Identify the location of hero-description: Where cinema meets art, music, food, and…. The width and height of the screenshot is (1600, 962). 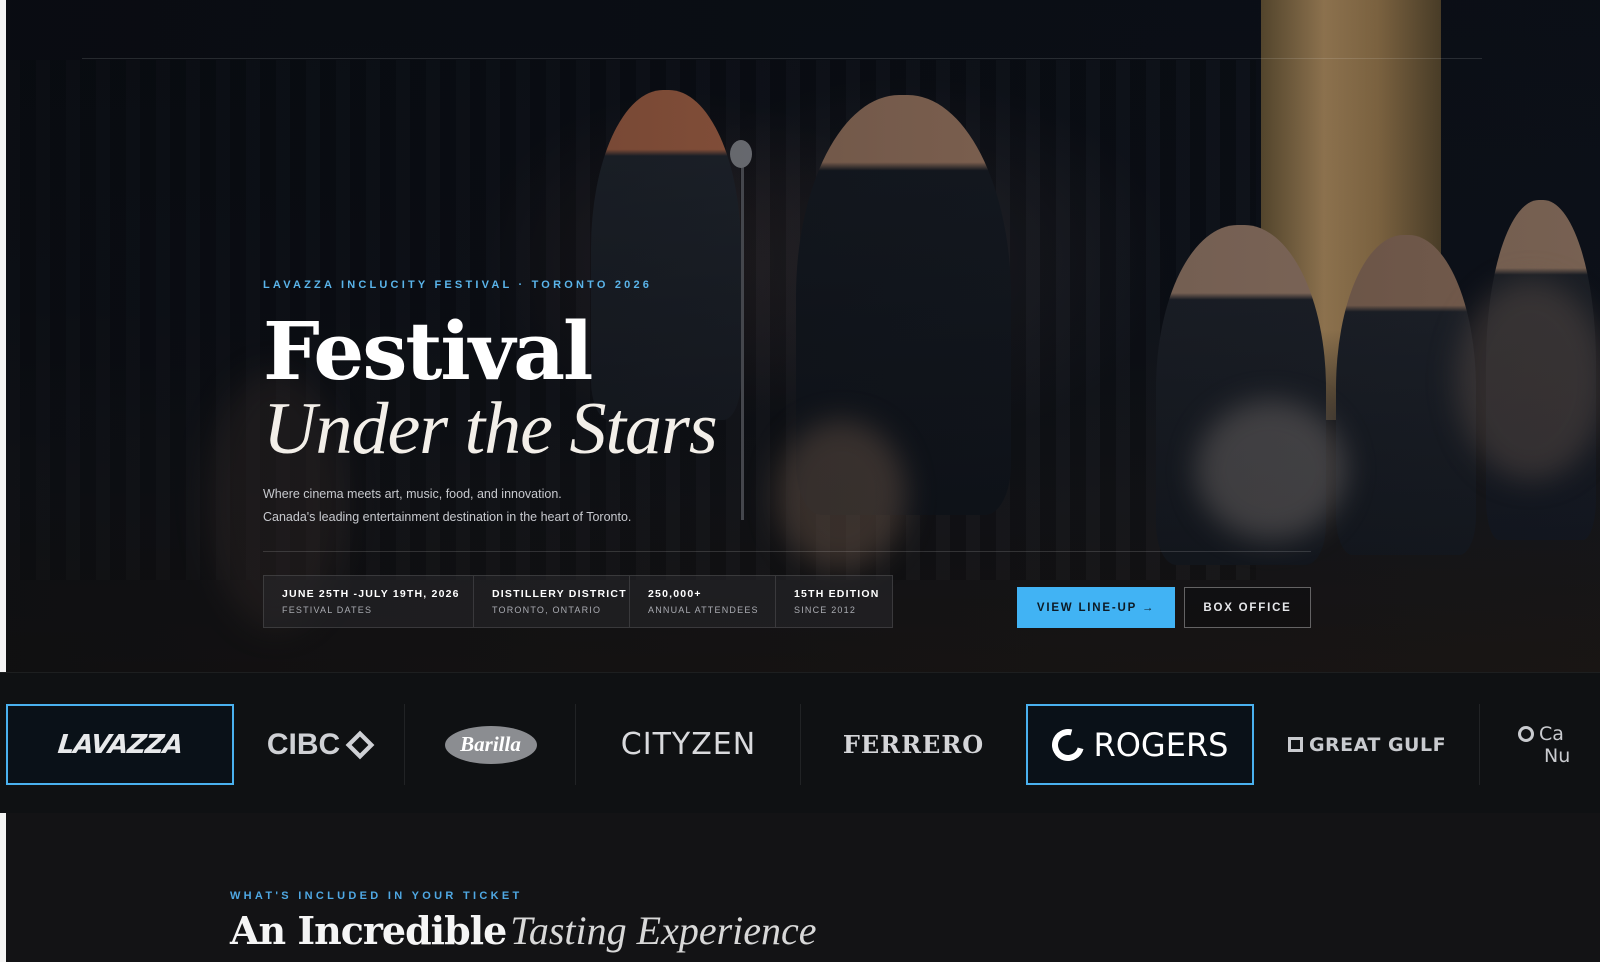
(490, 506).